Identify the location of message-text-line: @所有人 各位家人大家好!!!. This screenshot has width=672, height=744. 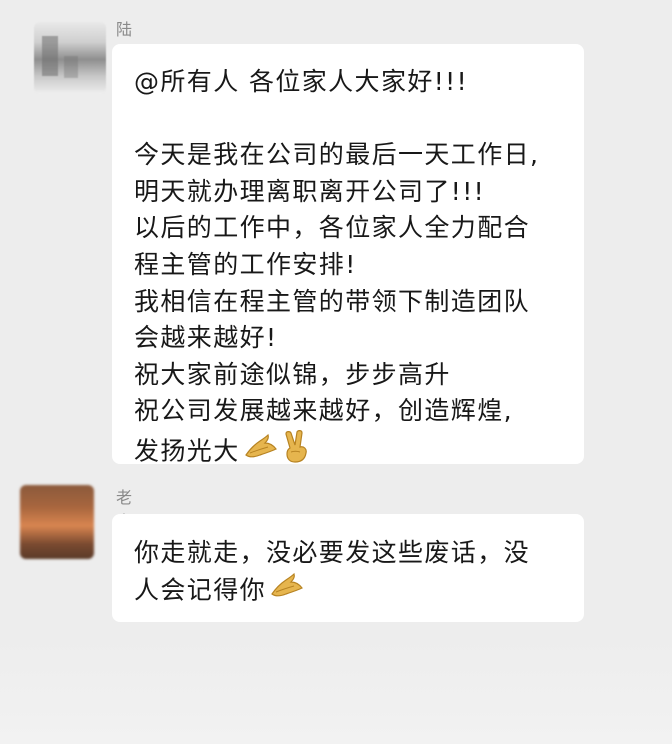
(301, 81).